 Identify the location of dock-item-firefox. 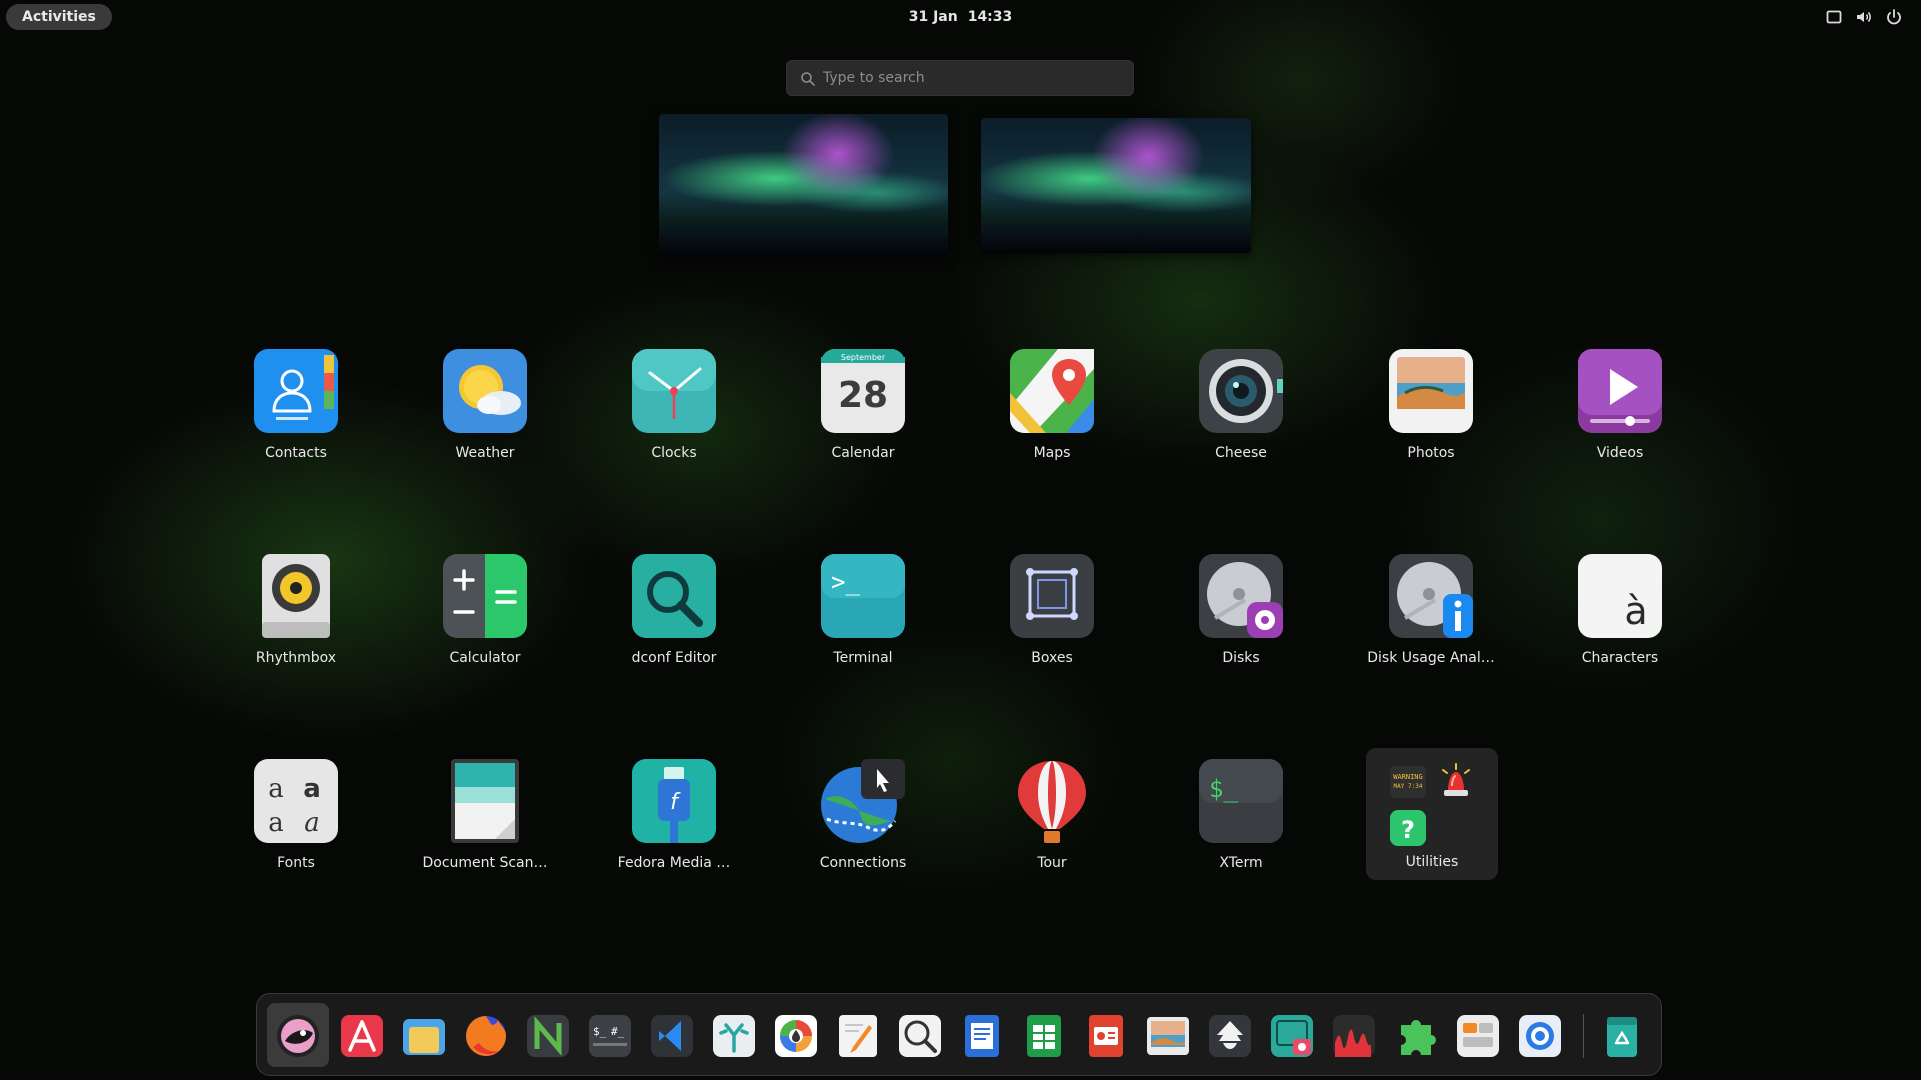
(486, 1036).